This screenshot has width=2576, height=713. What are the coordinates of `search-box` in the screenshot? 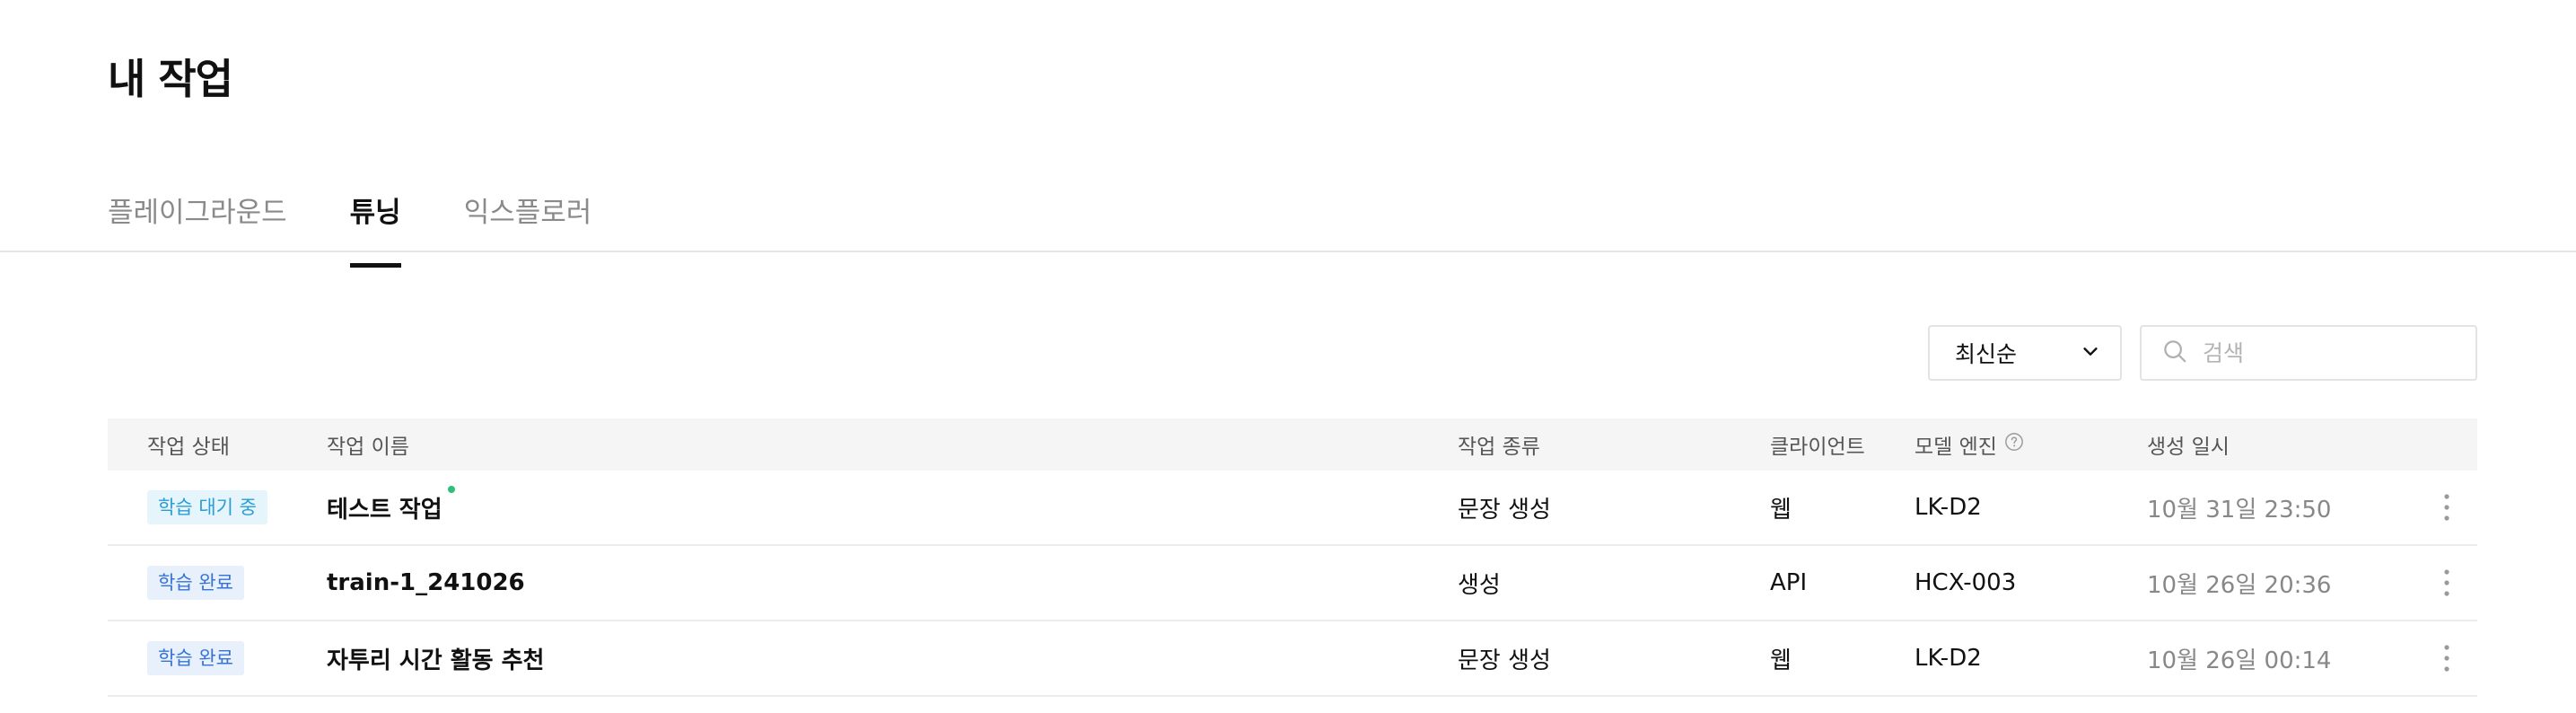 It's located at (2308, 353).